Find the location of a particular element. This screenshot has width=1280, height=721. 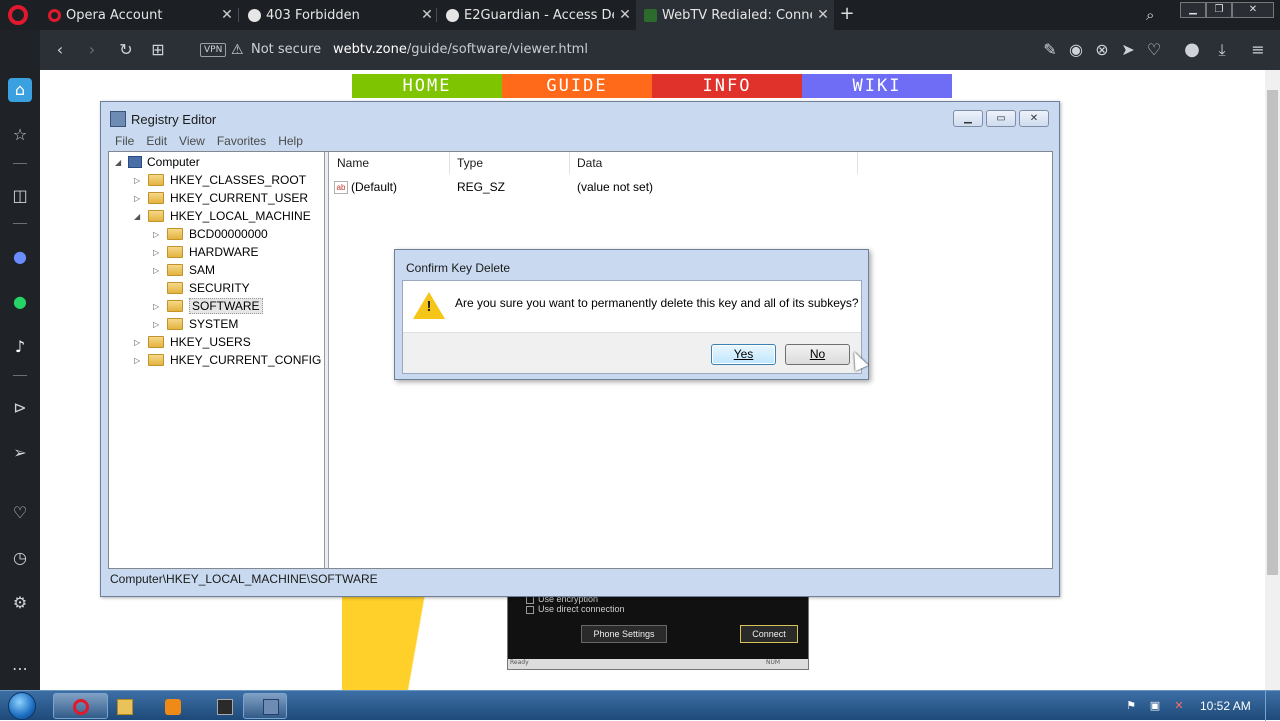

whatsapp-icon: ● is located at coordinates (20, 302).